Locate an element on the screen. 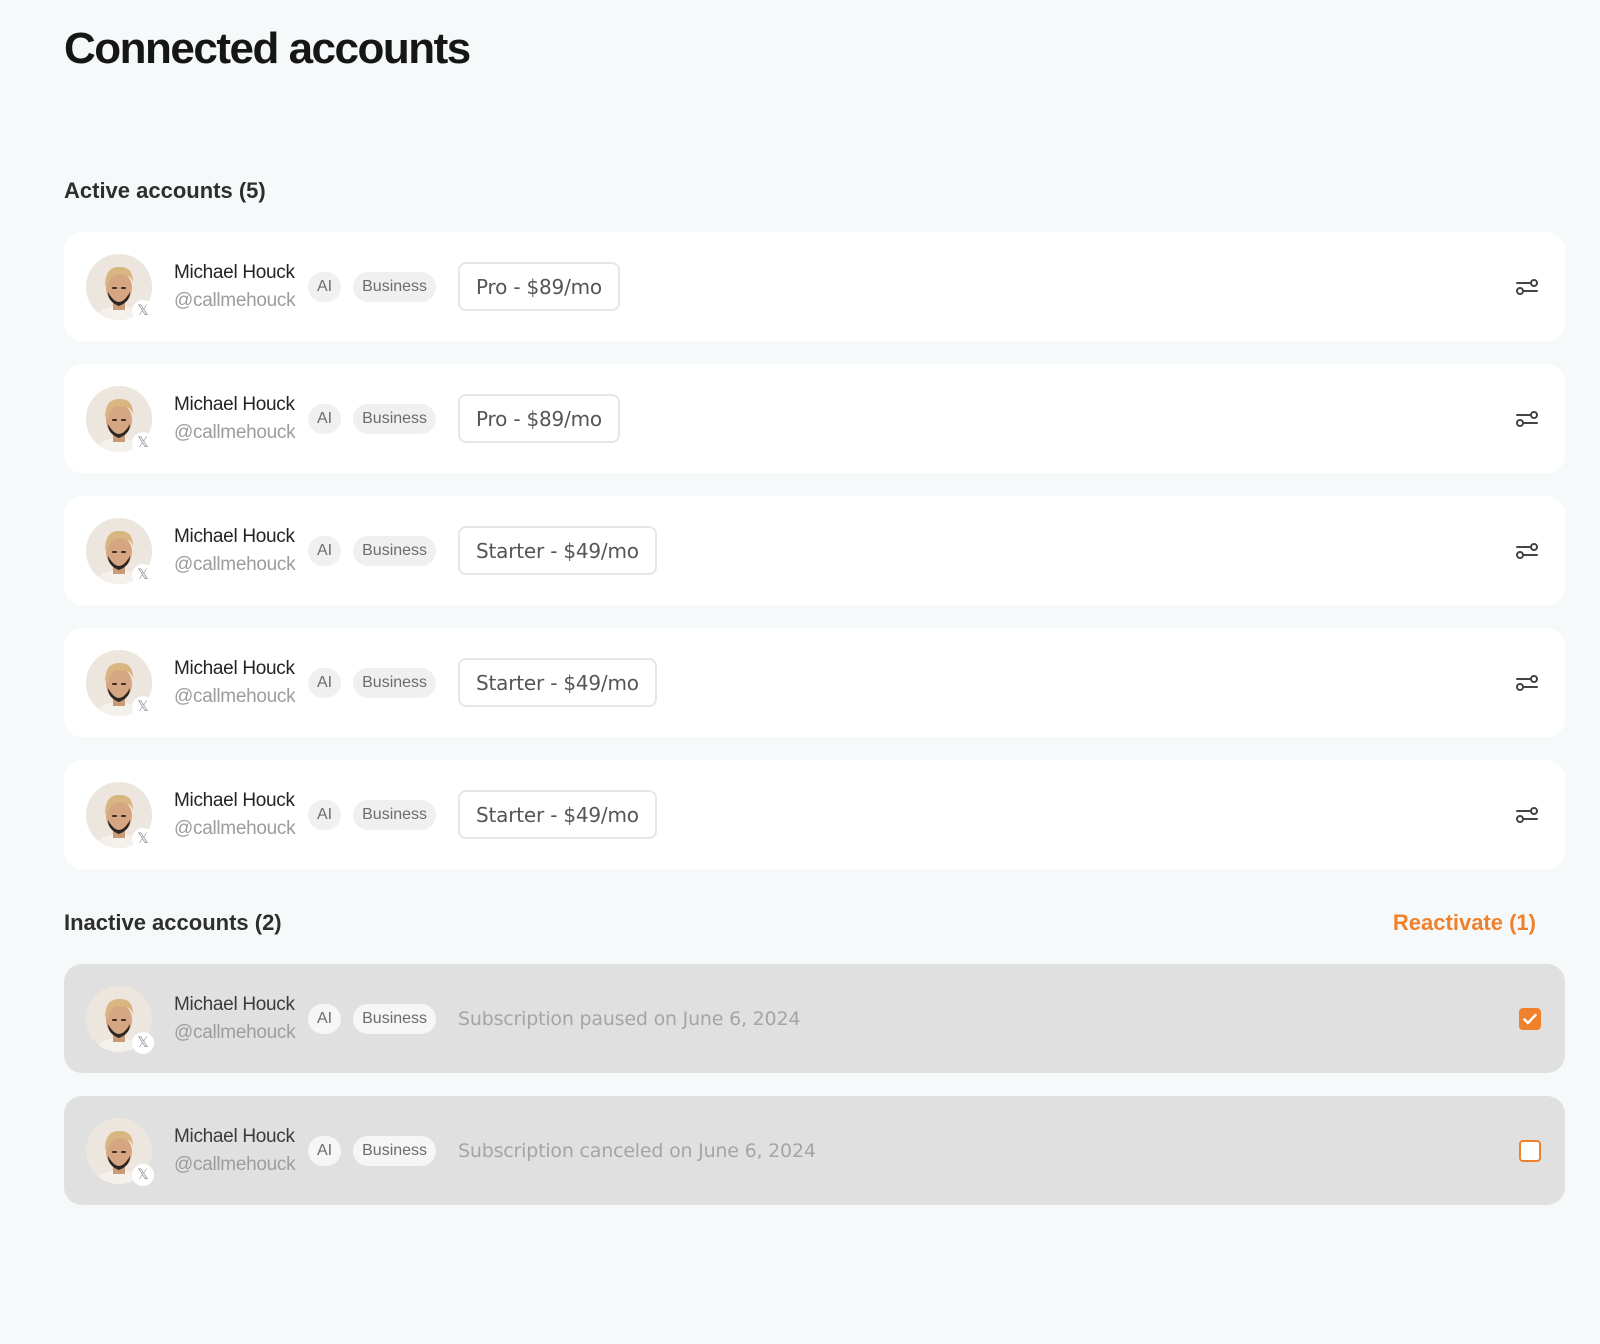 The width and height of the screenshot is (1600, 1344). subscription-status: Subscription paused on June 6, 2024 is located at coordinates (629, 1018).